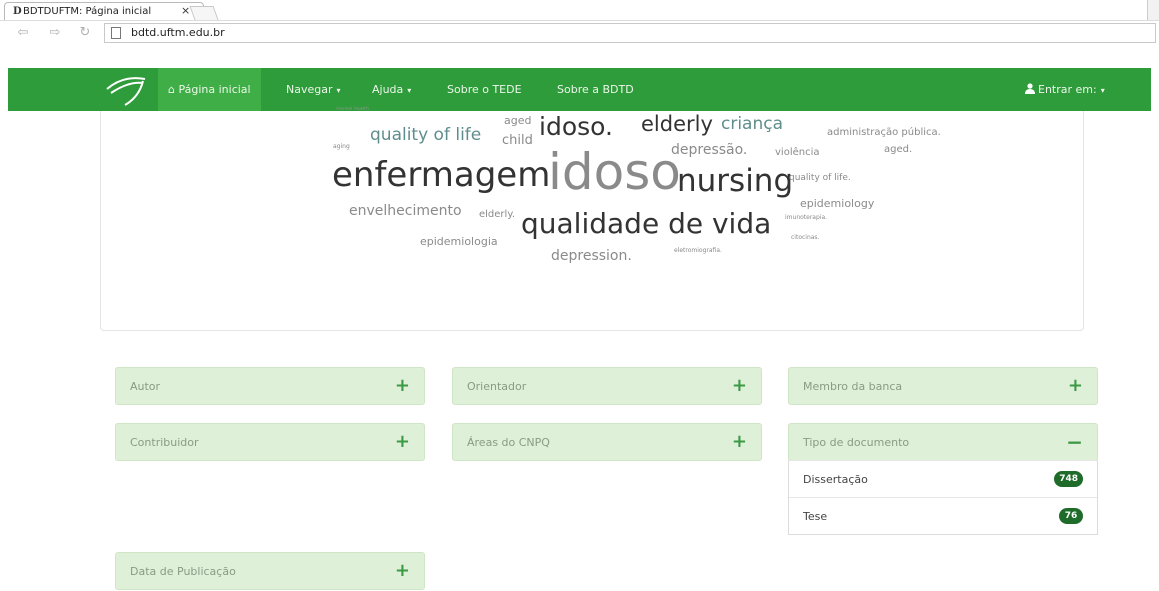  I want to click on cloud-word: imunoterapia., so click(806, 218).